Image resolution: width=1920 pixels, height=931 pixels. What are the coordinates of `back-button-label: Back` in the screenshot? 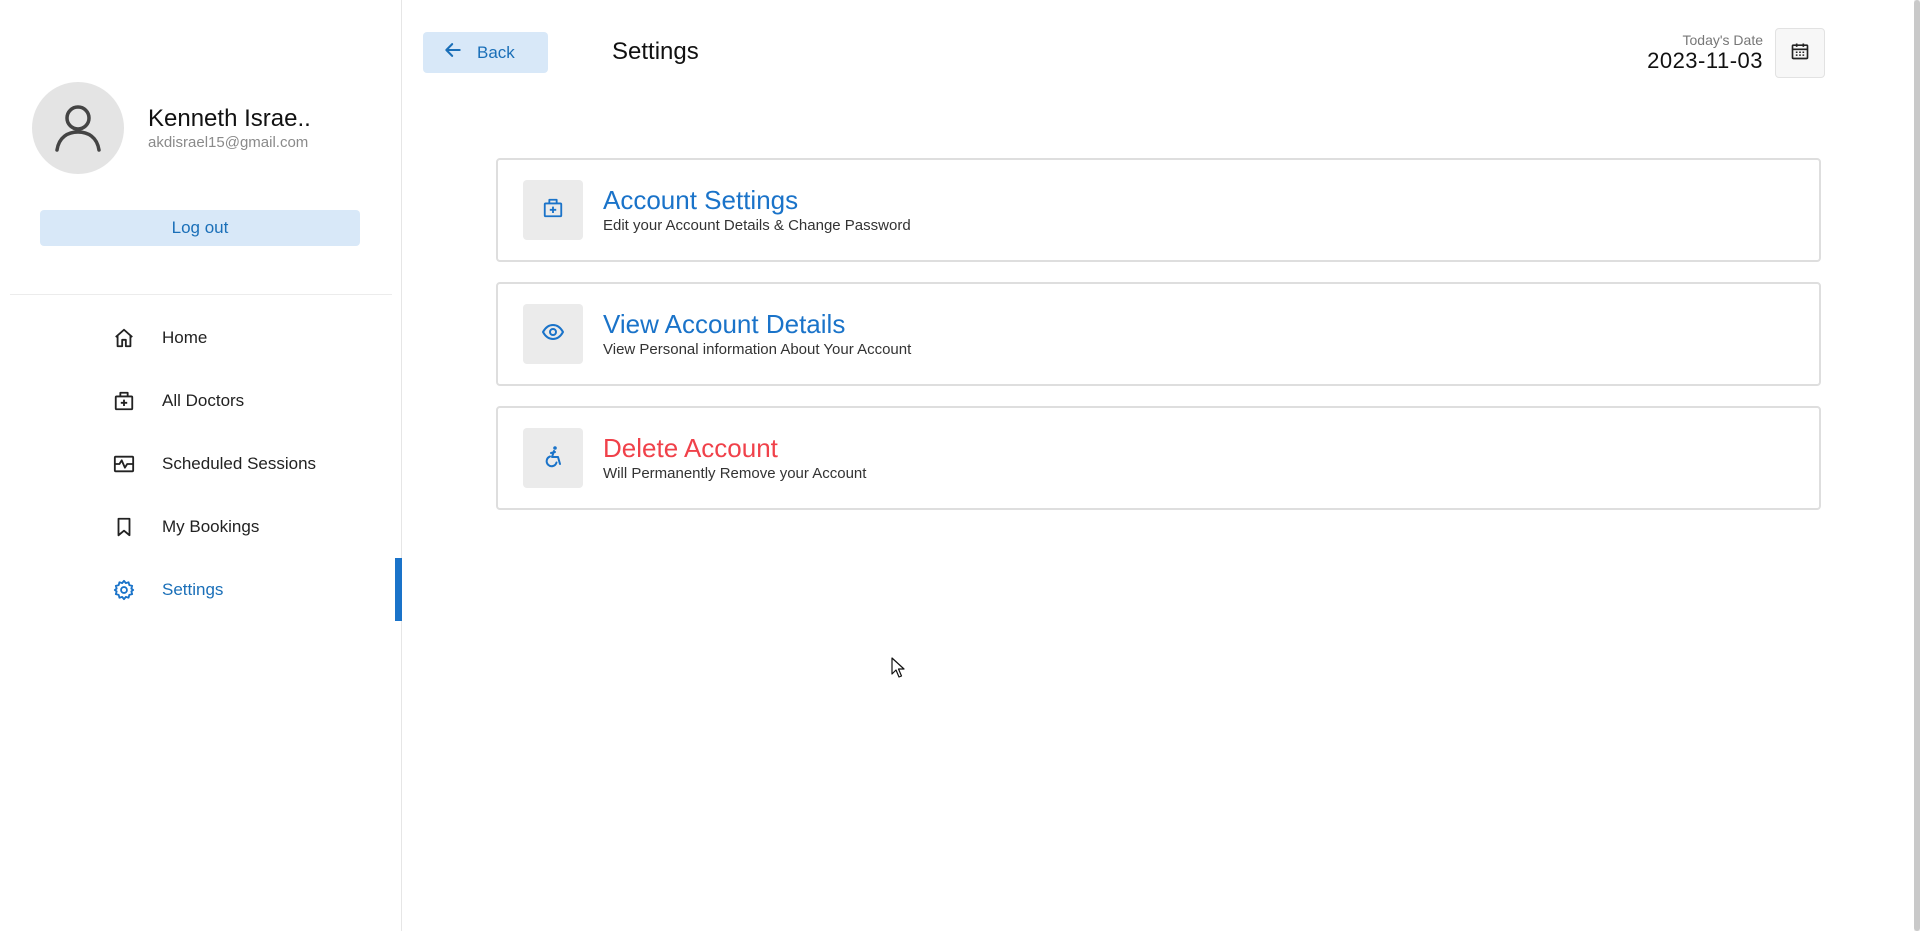 It's located at (496, 52).